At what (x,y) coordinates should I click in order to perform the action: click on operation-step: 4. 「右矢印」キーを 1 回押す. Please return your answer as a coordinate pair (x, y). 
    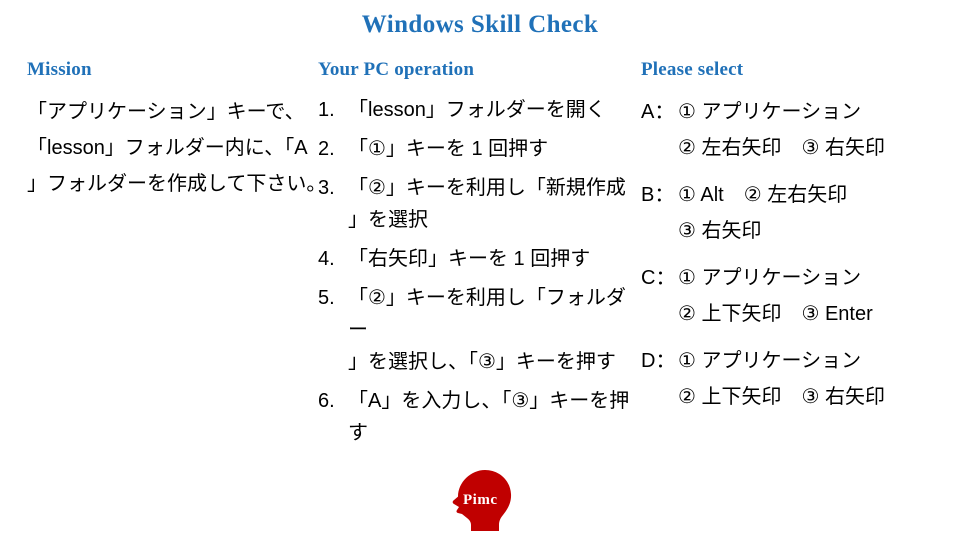
    Looking at the image, I should click on (477, 259).